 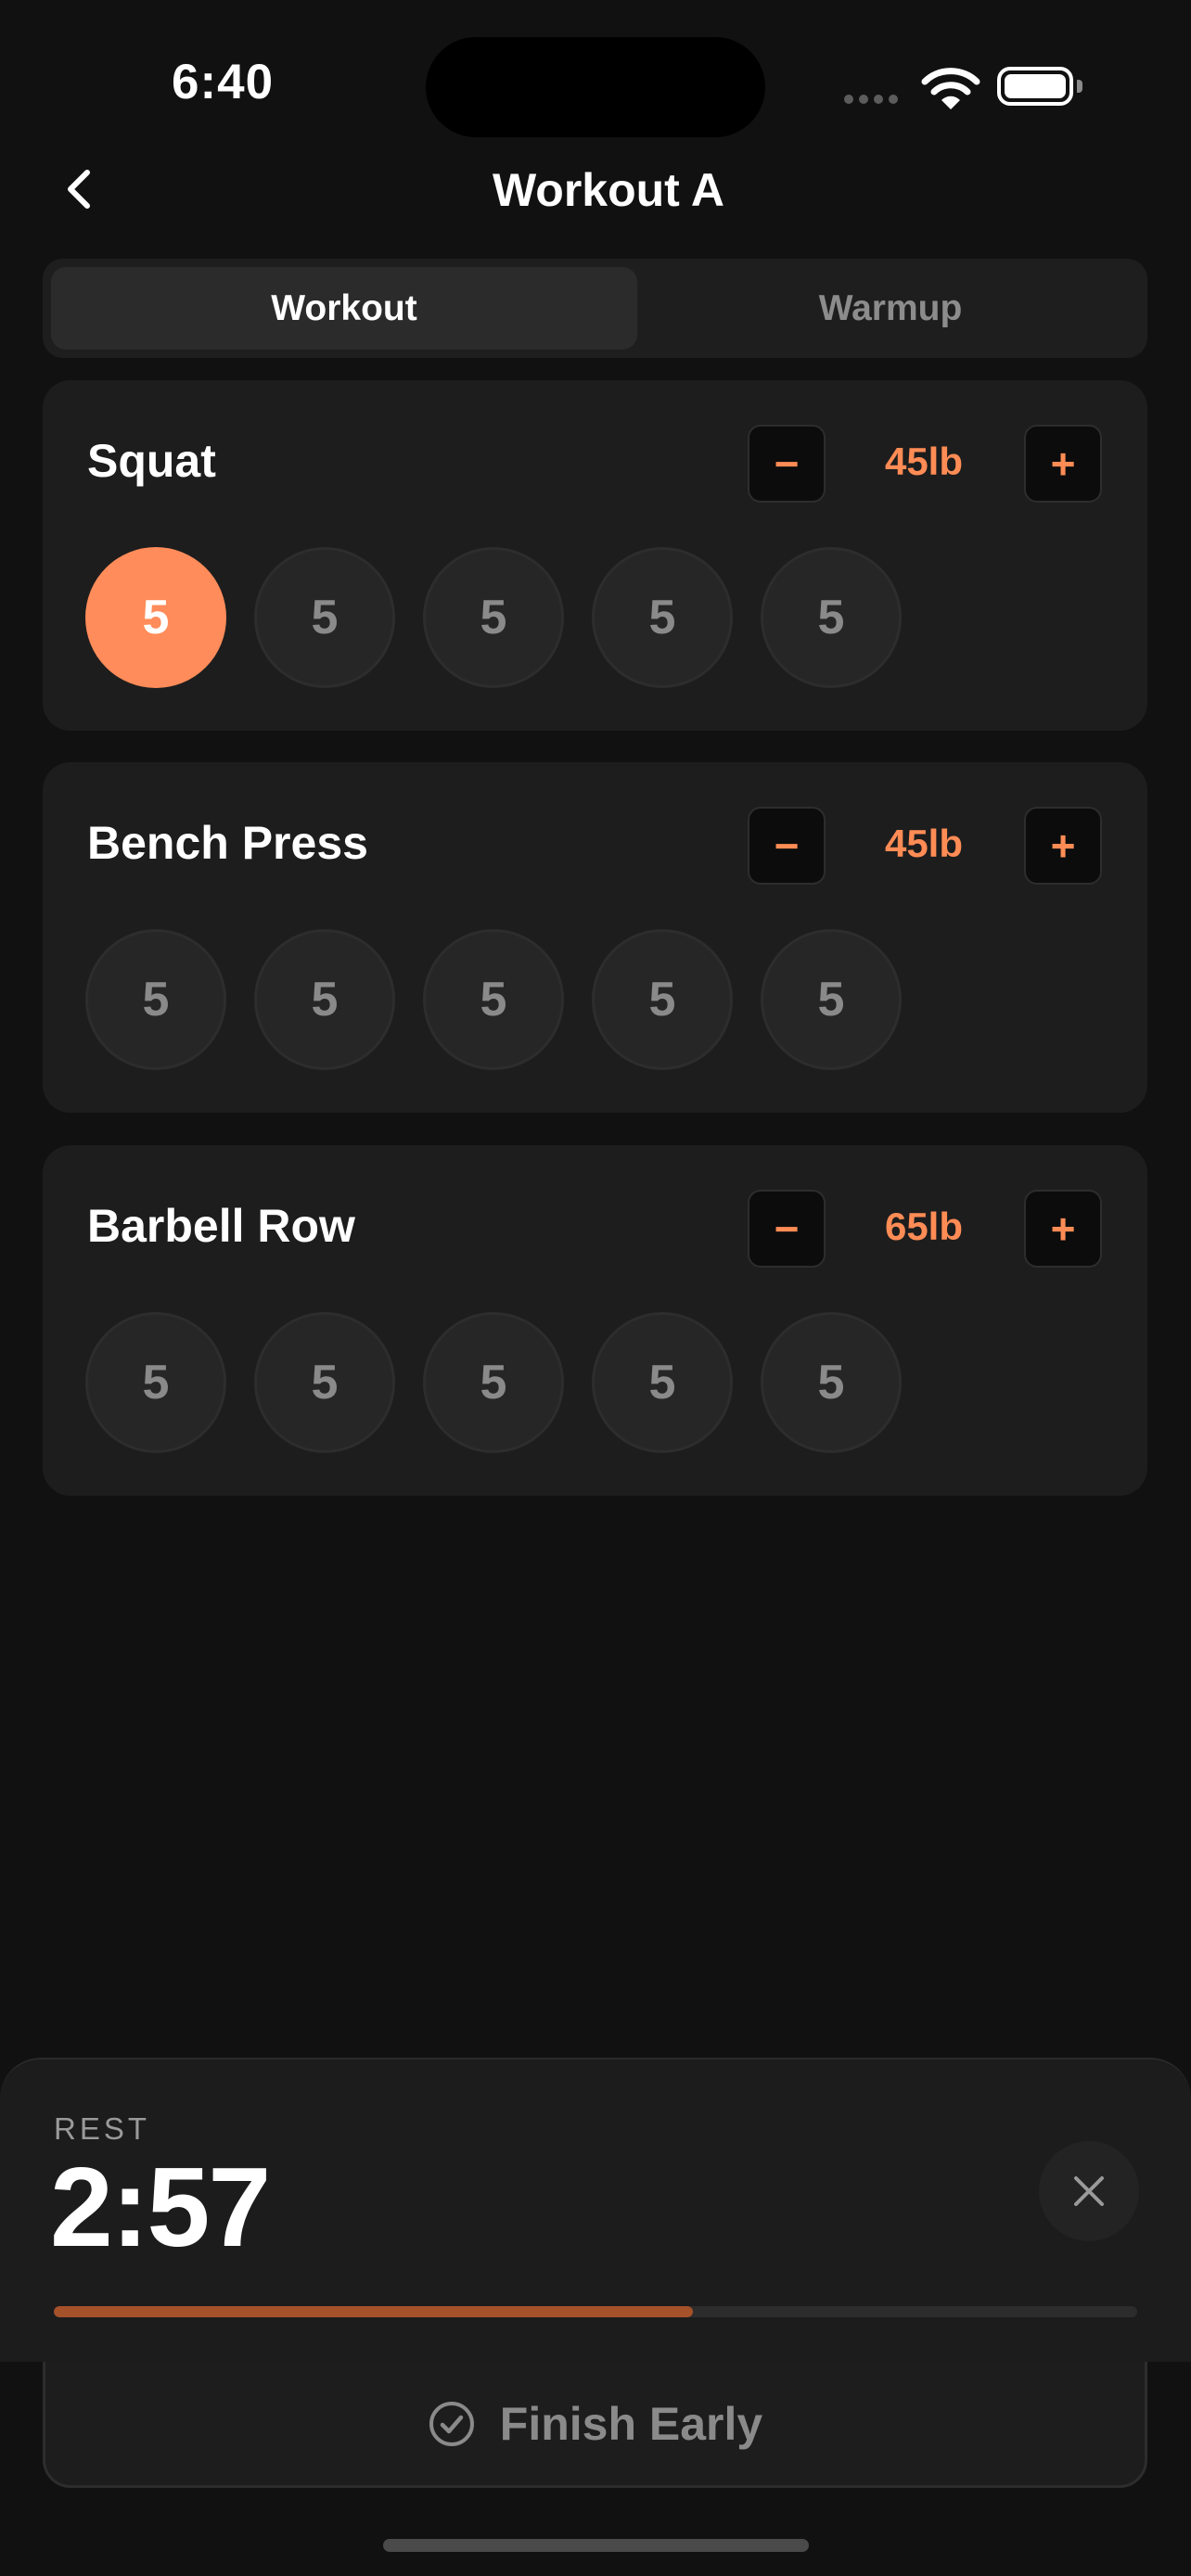 What do you see at coordinates (223, 82) in the screenshot?
I see `status-time: 6:40` at bounding box center [223, 82].